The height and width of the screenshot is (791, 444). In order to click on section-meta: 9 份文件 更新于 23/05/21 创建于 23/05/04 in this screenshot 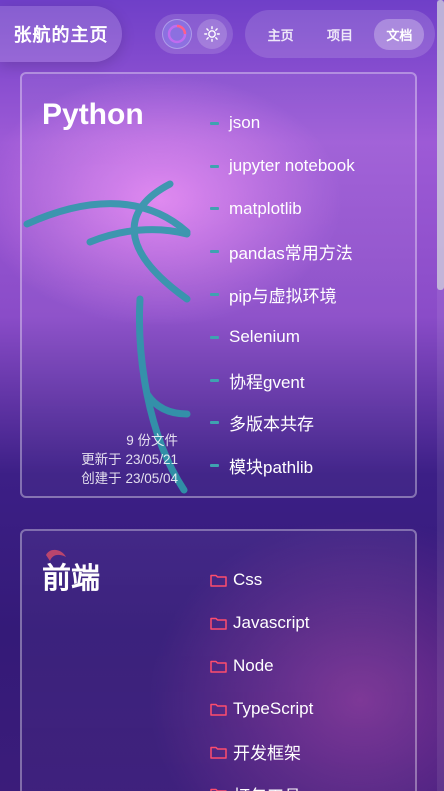, I will do `click(115, 459)`.